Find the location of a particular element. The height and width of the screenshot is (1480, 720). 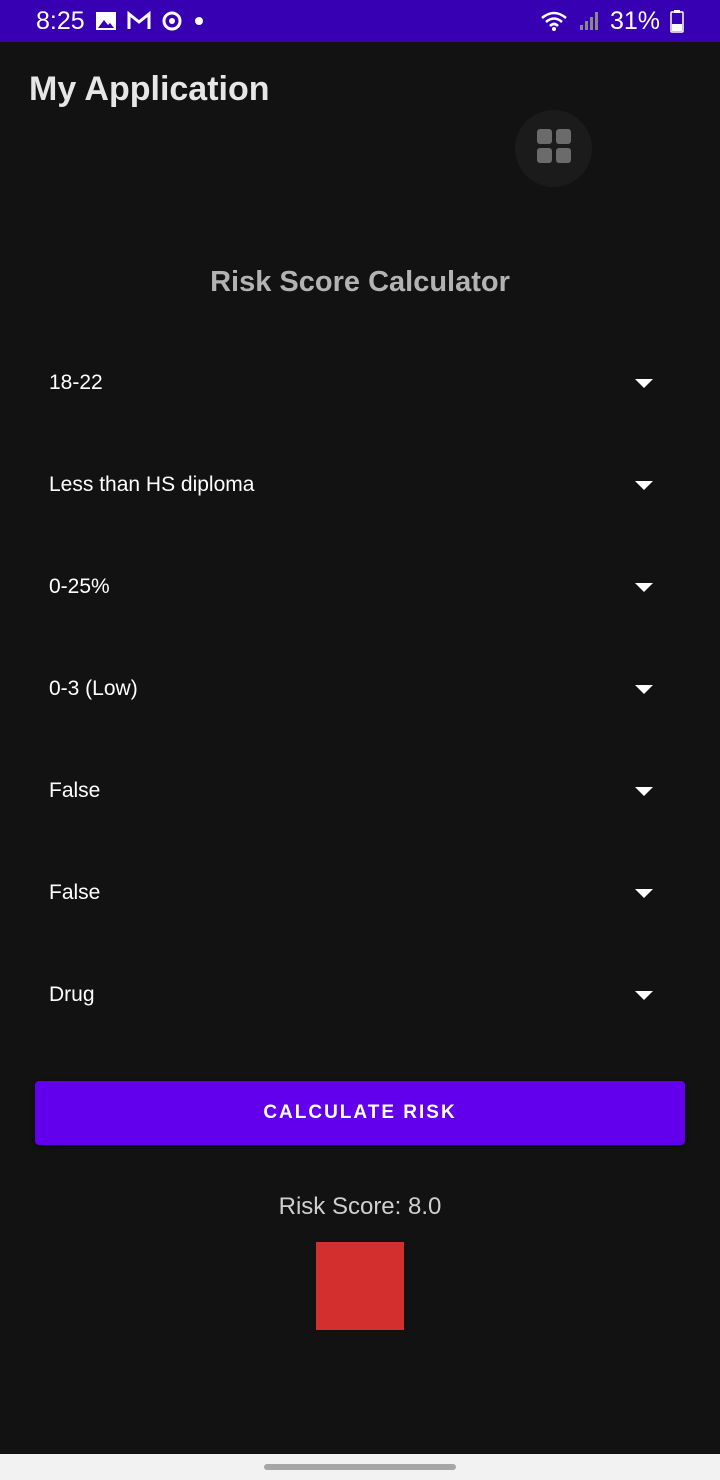

sync-icon is located at coordinates (172, 21).